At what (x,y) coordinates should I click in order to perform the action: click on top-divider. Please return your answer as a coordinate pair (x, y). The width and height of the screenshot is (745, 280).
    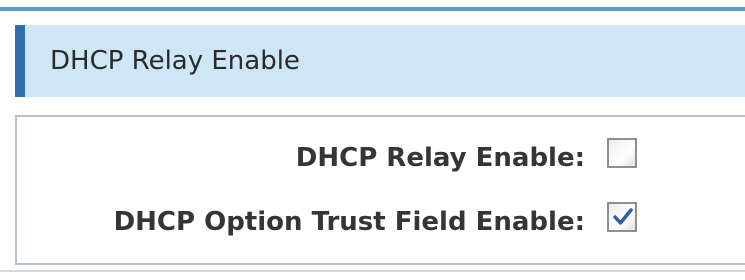
    Looking at the image, I should click on (372, 9).